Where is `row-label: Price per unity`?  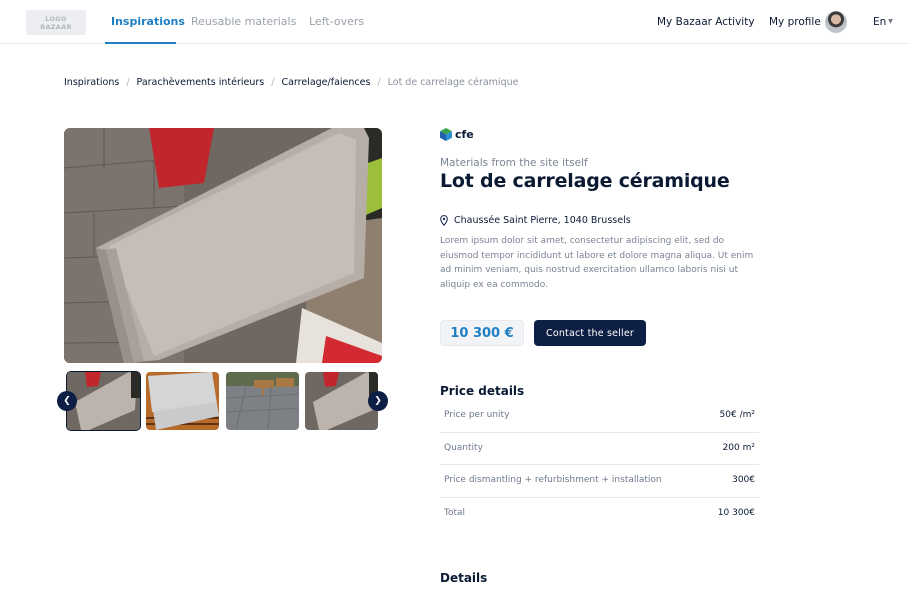 row-label: Price per unity is located at coordinates (477, 415).